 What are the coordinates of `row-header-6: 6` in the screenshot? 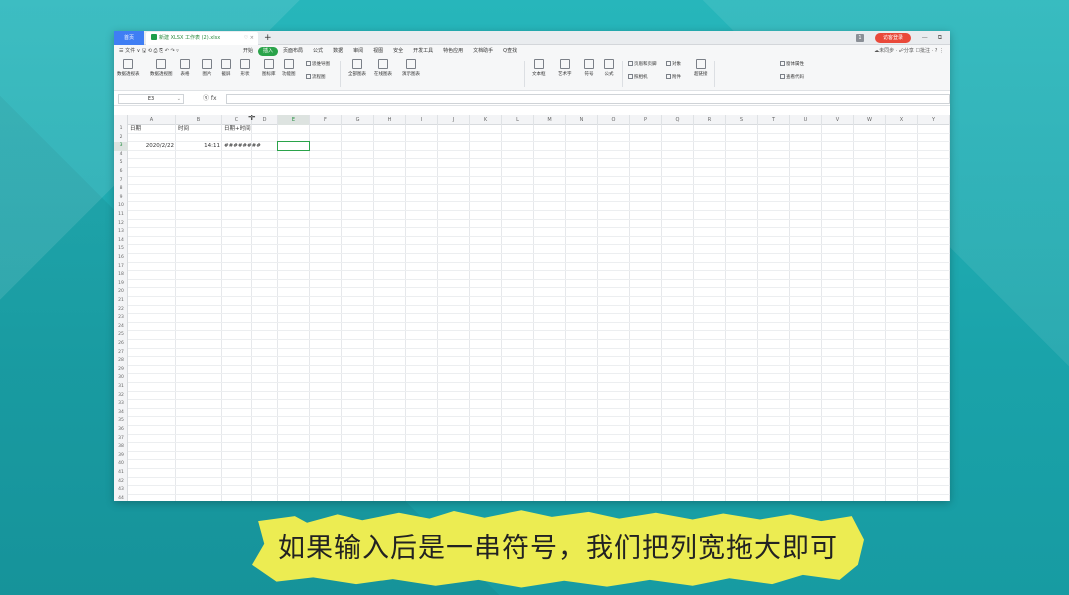 It's located at (121, 172).